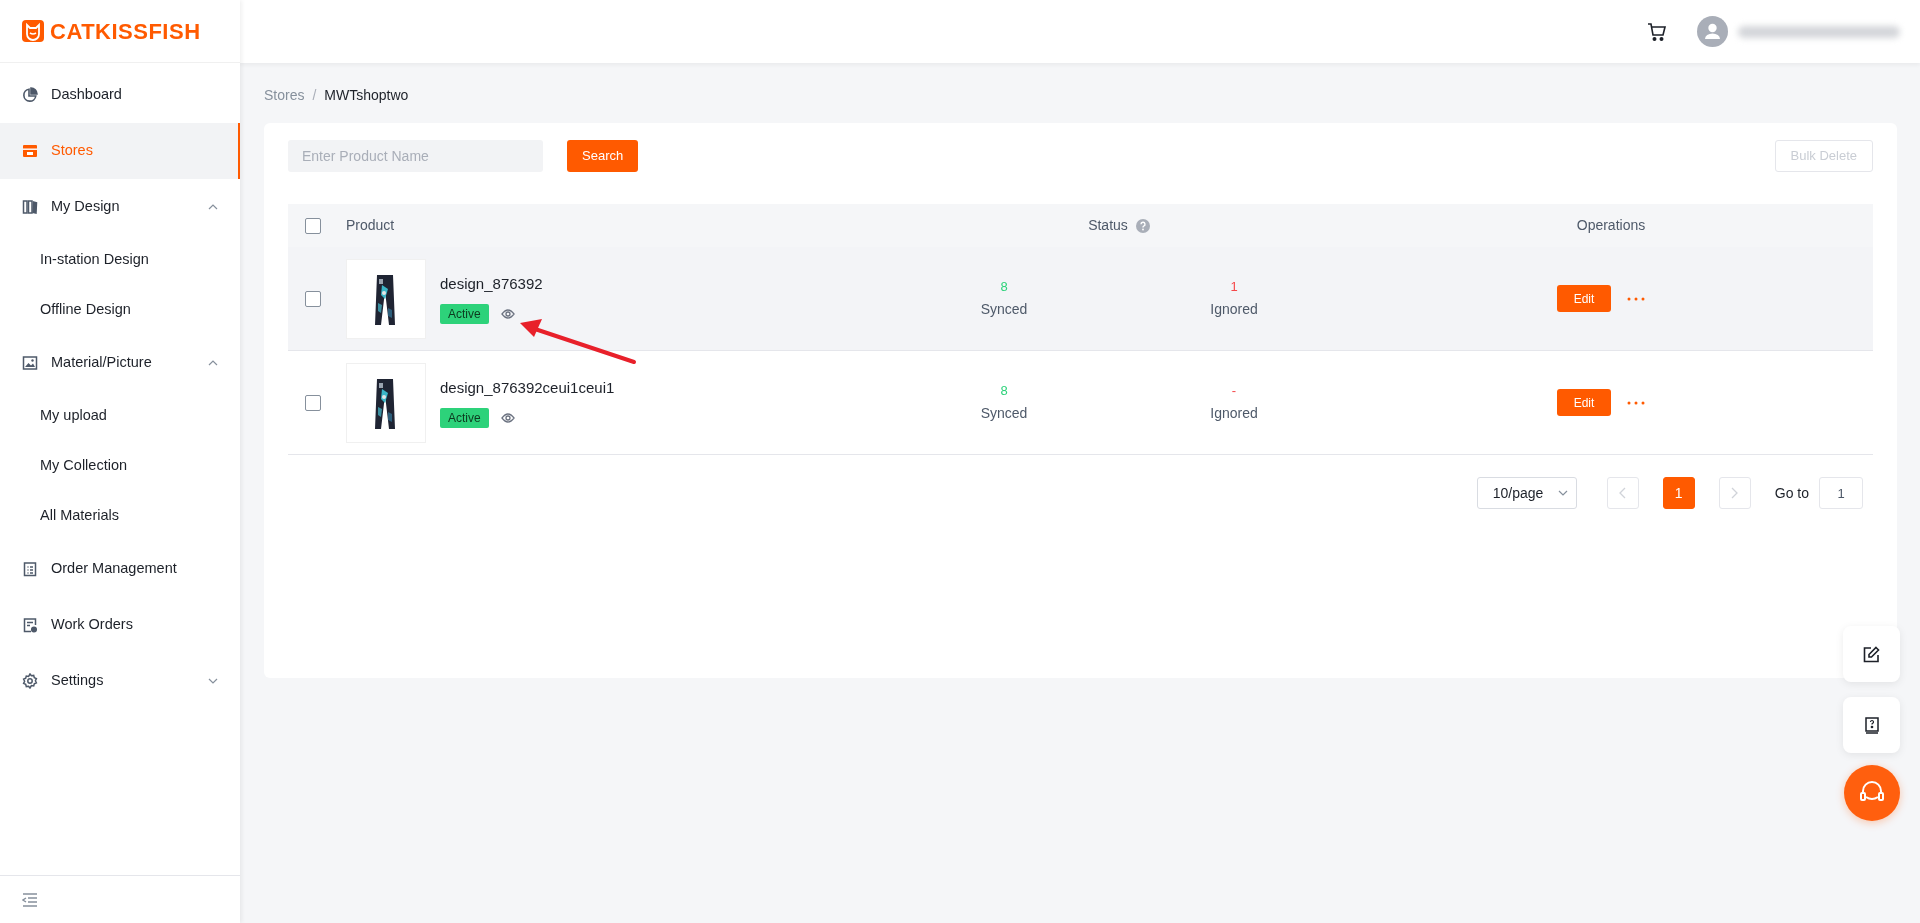  I want to click on sidebar-subitem: In-station Design, so click(120, 260).